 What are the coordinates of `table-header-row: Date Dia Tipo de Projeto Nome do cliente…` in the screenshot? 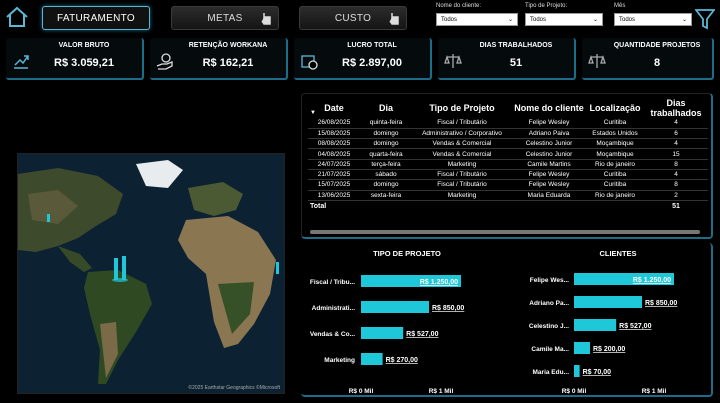 It's located at (508, 108).